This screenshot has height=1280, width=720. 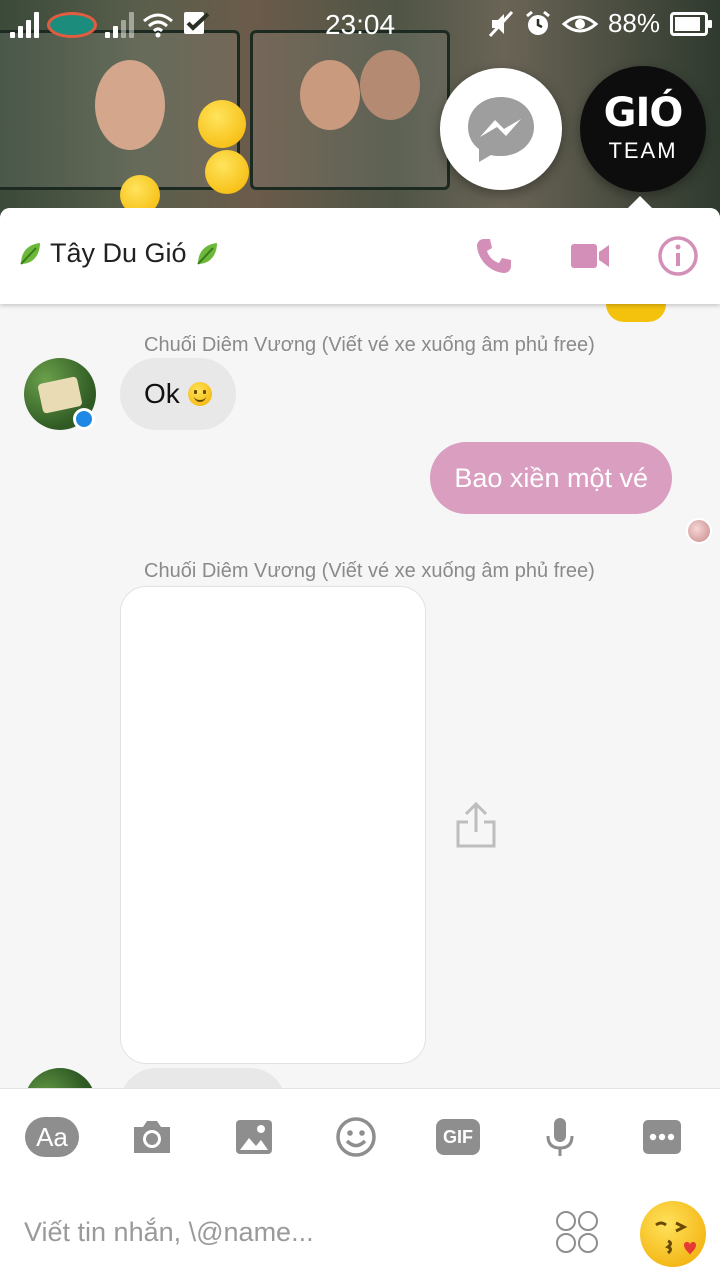 I want to click on conversation-info-button, so click(x=678, y=256).